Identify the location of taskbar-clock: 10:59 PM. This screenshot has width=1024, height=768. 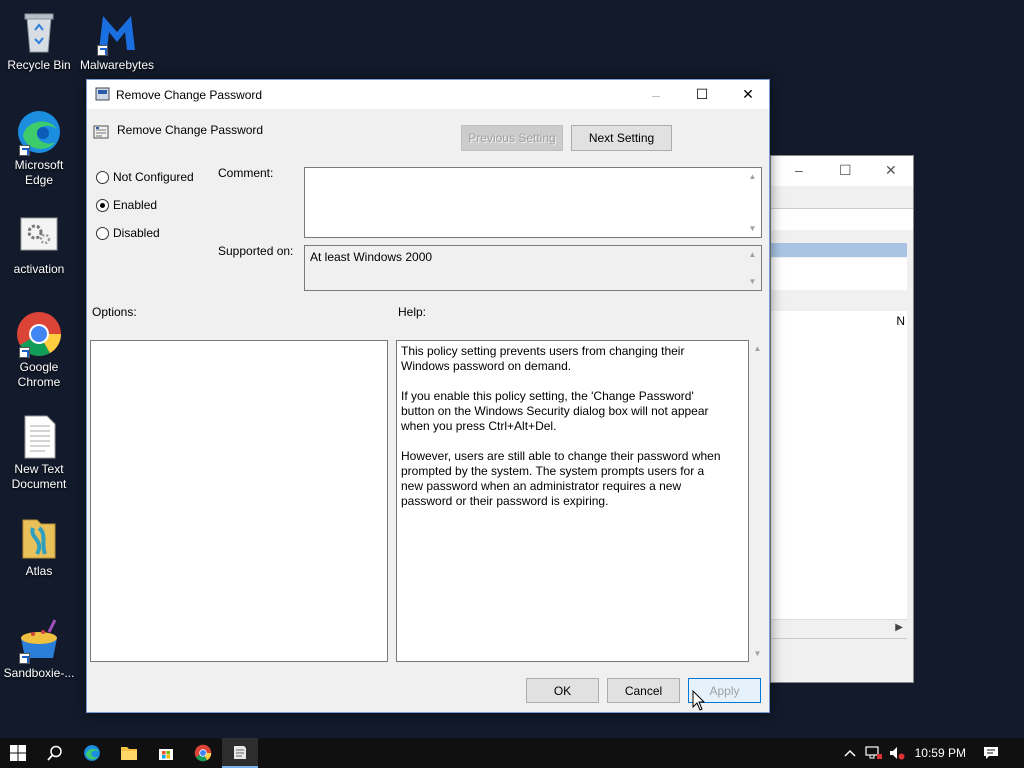
(940, 753).